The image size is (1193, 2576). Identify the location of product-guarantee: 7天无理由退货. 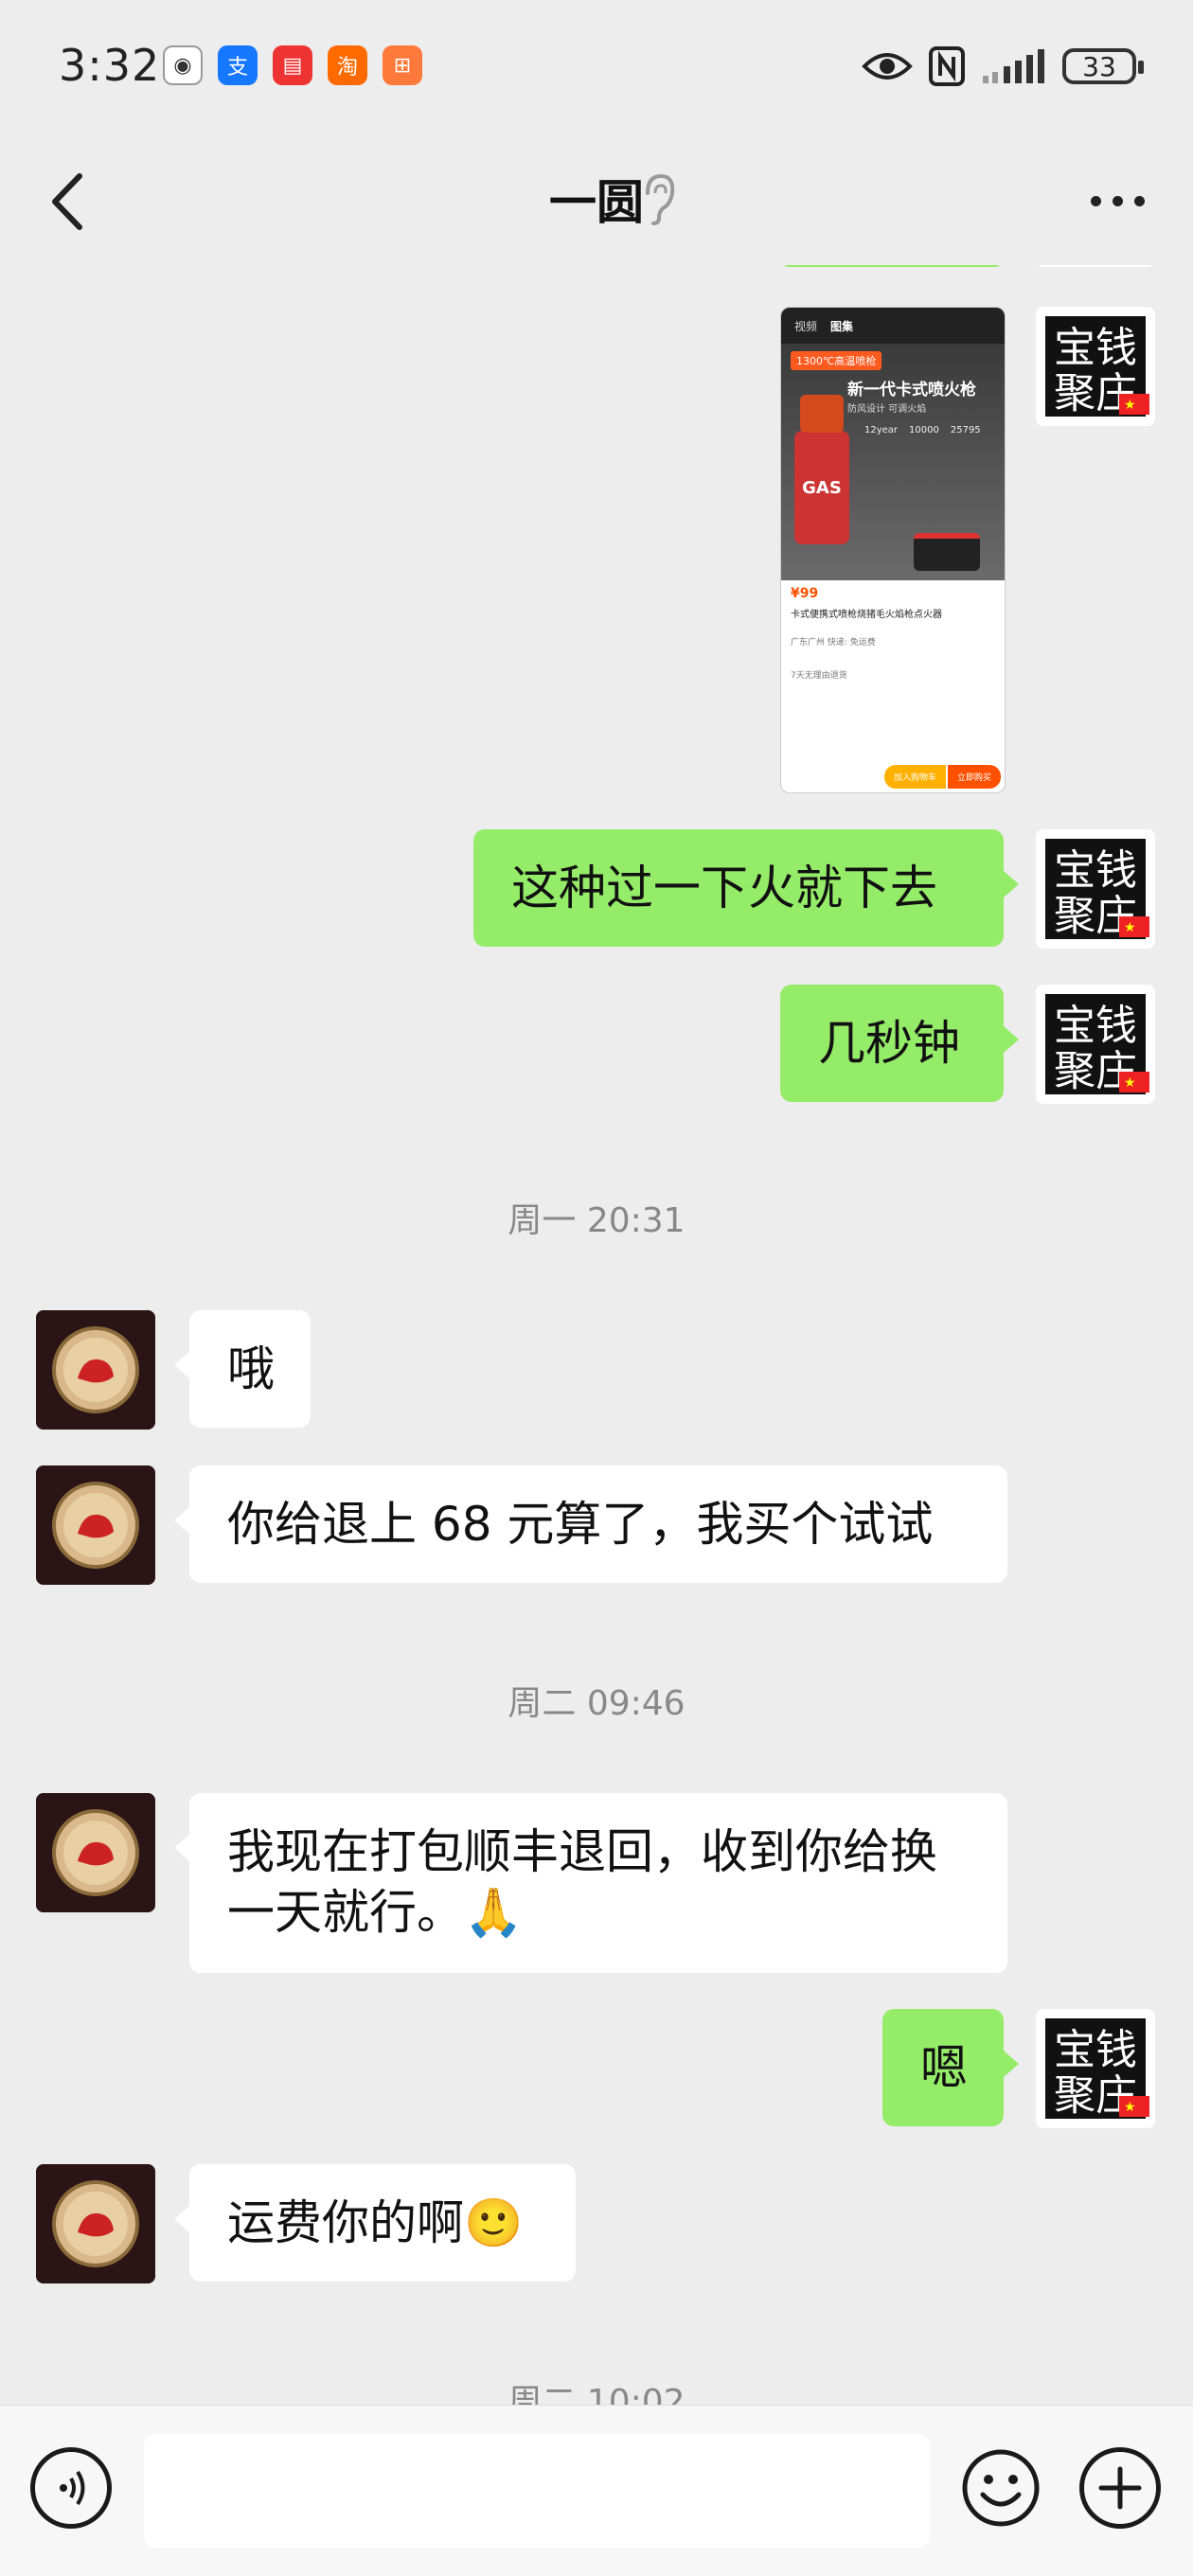
(819, 676).